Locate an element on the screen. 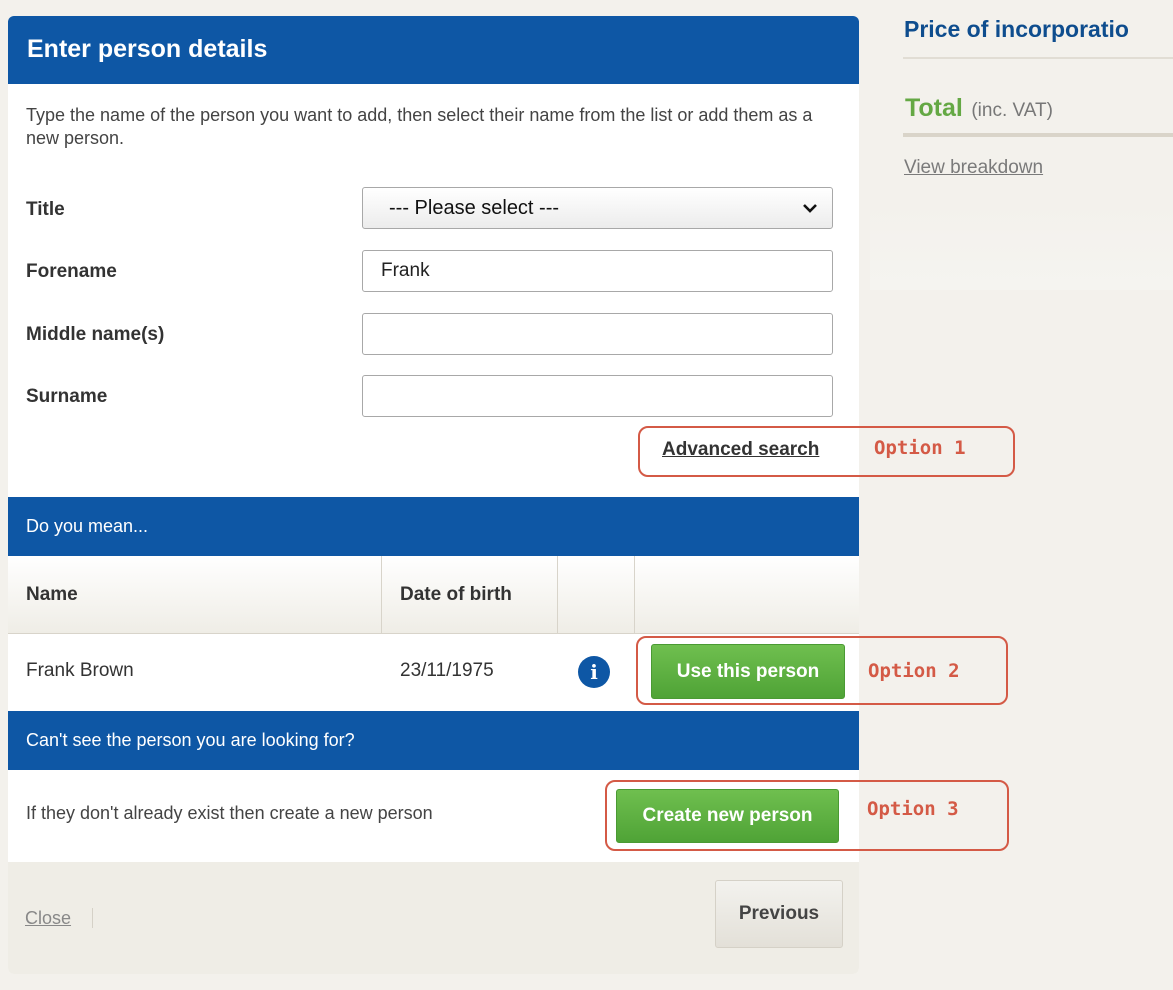 The height and width of the screenshot is (990, 1173). option-2-label: Option 2 is located at coordinates (914, 671).